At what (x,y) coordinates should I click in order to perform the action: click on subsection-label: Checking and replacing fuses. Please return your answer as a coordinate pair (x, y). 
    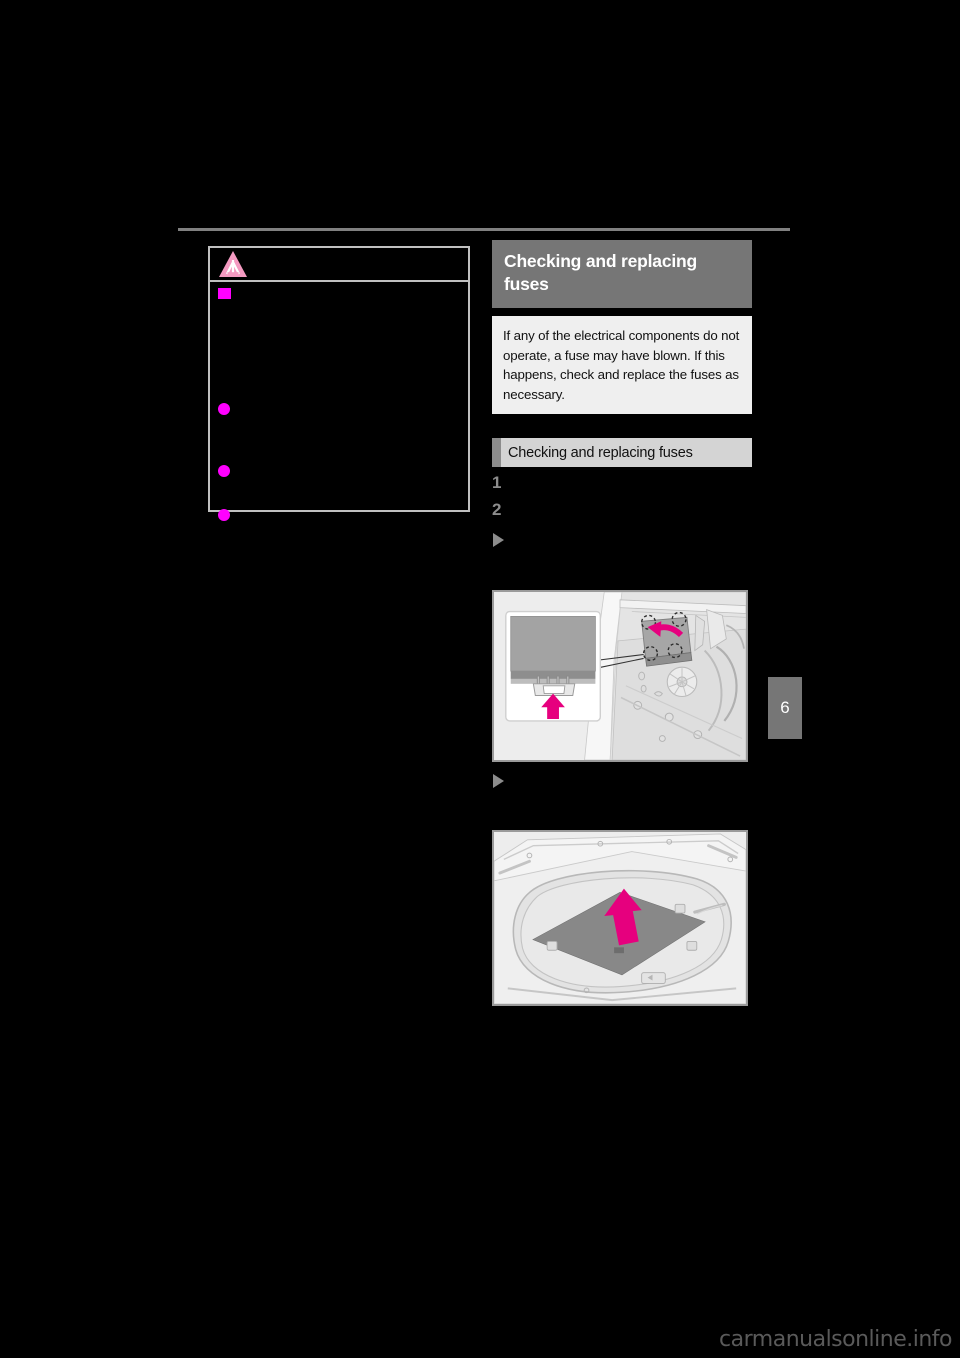
    Looking at the image, I should click on (600, 452).